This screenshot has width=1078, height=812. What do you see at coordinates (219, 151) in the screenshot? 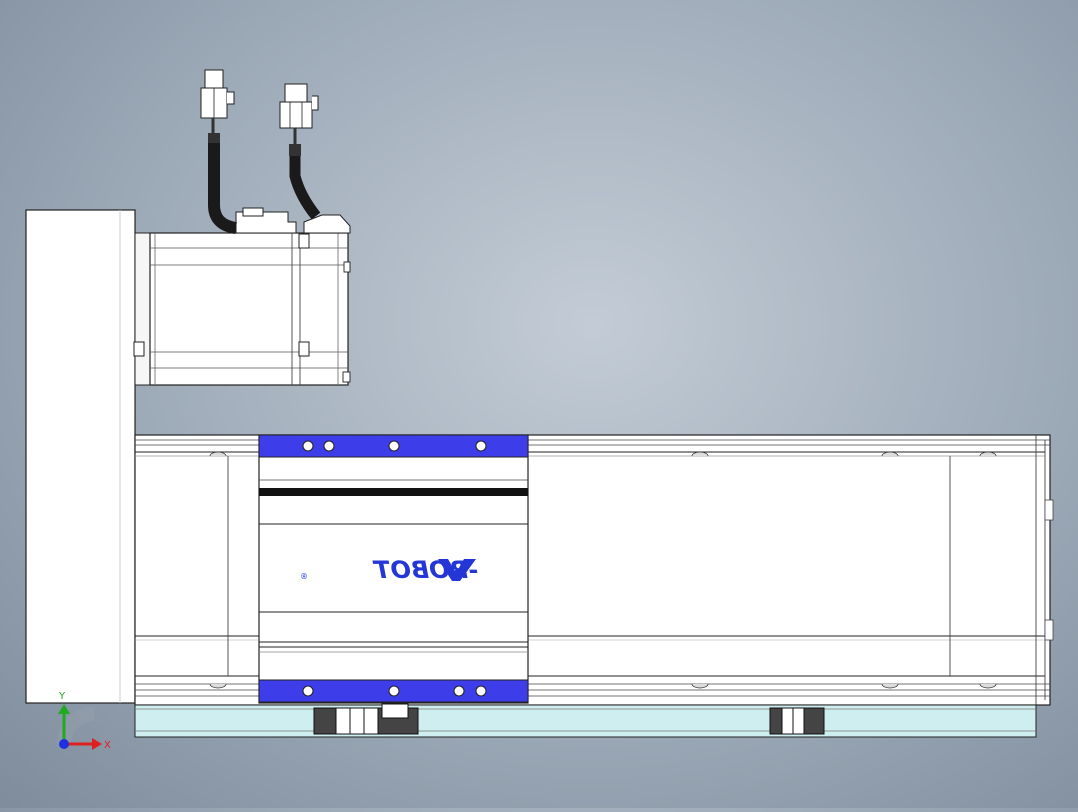
I see `encoder-cable` at bounding box center [219, 151].